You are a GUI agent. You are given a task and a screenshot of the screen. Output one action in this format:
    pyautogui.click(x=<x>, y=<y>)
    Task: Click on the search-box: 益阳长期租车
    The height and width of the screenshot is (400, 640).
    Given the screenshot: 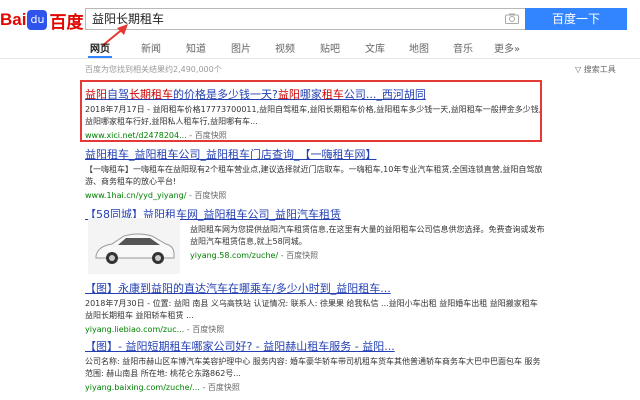 What is the action you would take?
    pyautogui.click(x=305, y=19)
    